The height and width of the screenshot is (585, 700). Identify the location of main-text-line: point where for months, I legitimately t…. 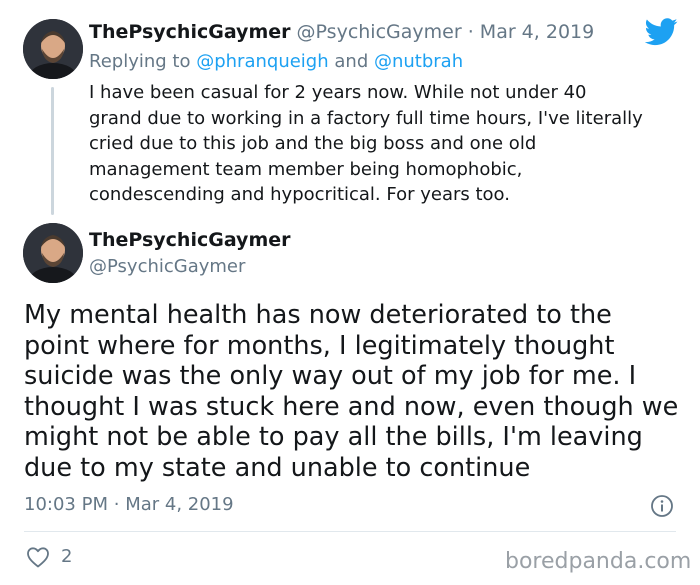
(319, 345).